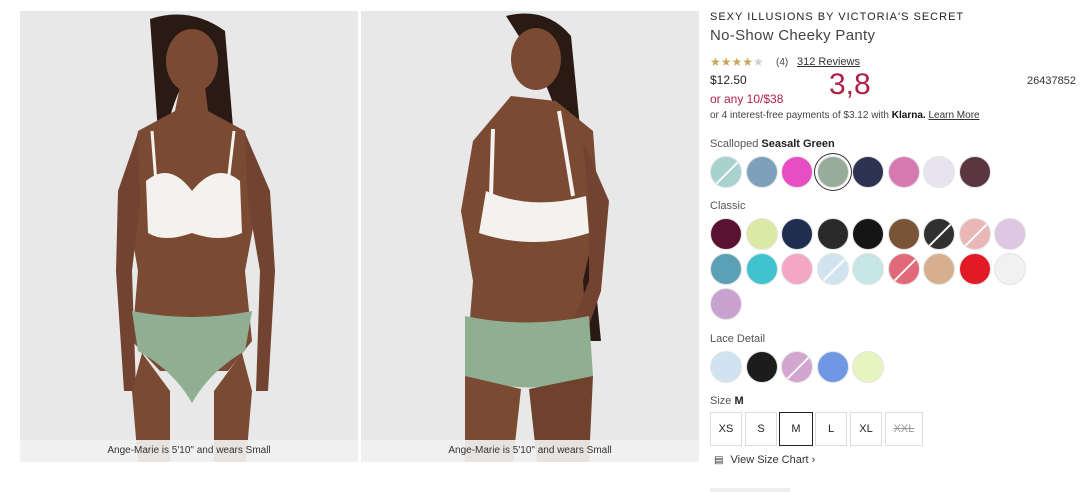  I want to click on color-swatch-blue-leopard, so click(726, 269).